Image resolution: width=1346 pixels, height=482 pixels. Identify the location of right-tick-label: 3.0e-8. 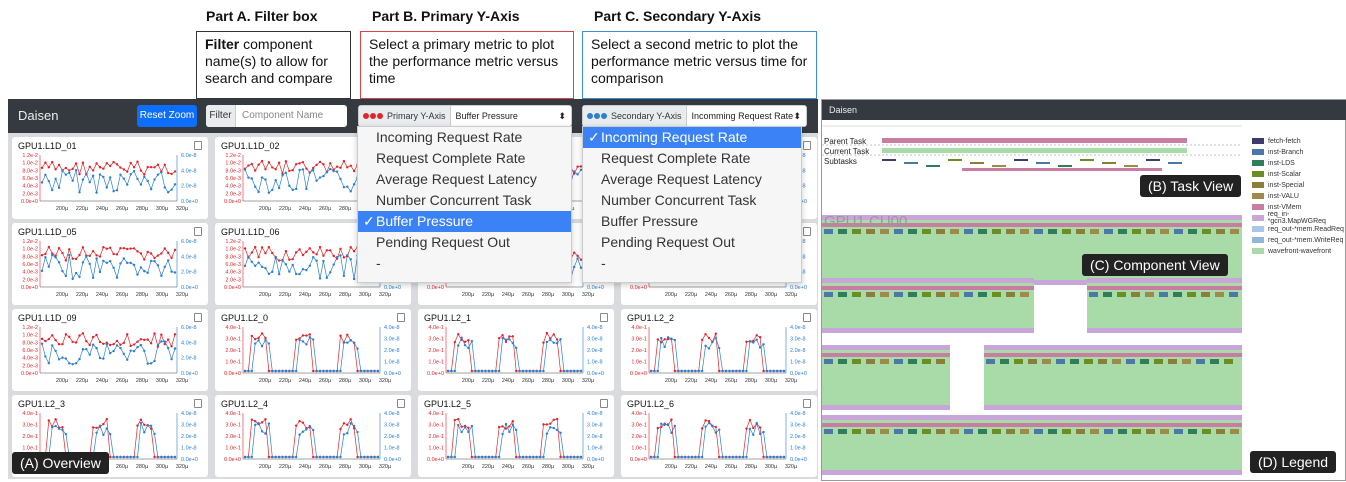
(595, 426).